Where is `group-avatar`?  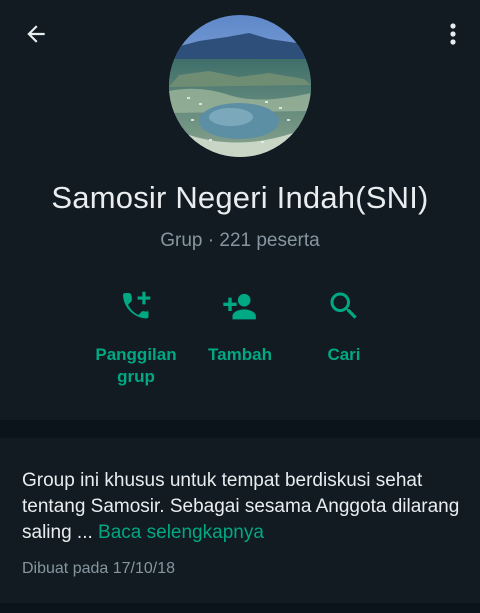
group-avatar is located at coordinates (240, 86).